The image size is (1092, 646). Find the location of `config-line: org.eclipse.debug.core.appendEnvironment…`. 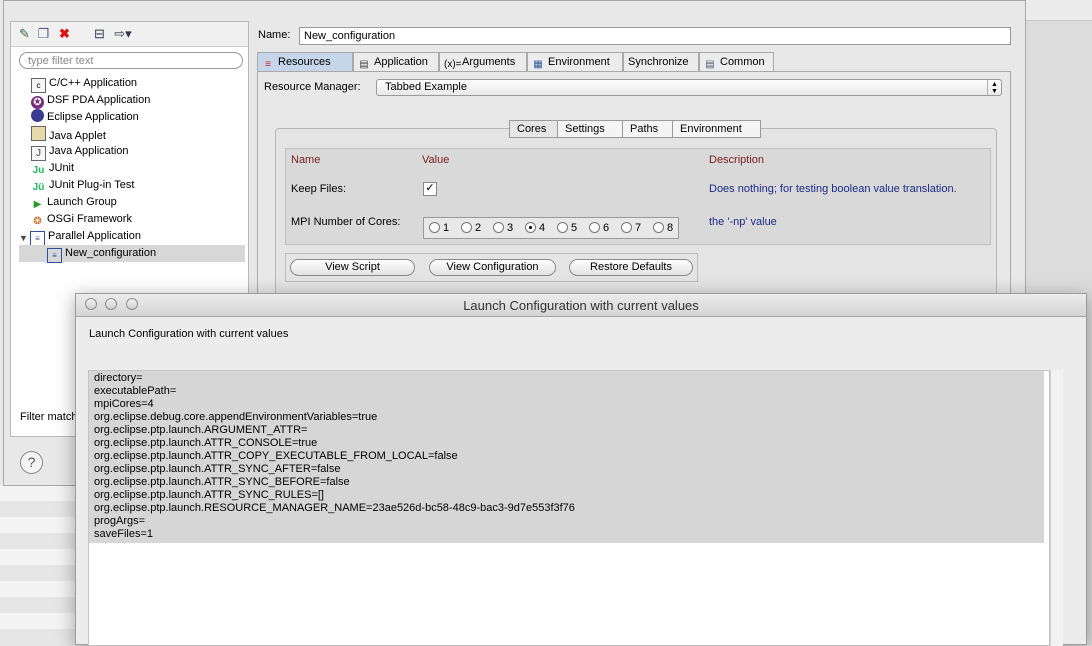

config-line: org.eclipse.debug.core.appendEnvironment… is located at coordinates (236, 417).